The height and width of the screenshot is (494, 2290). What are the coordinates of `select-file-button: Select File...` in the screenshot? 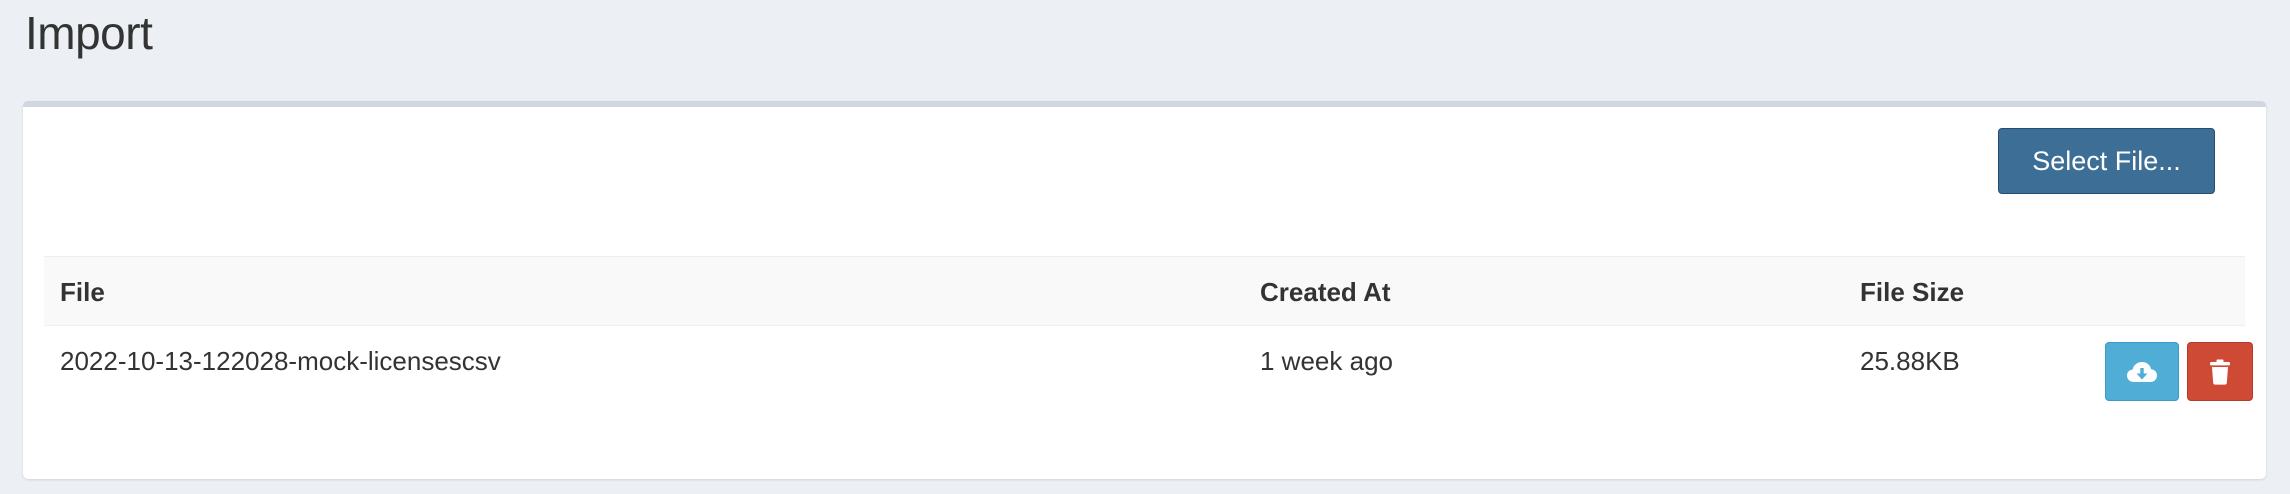 It's located at (2106, 161).